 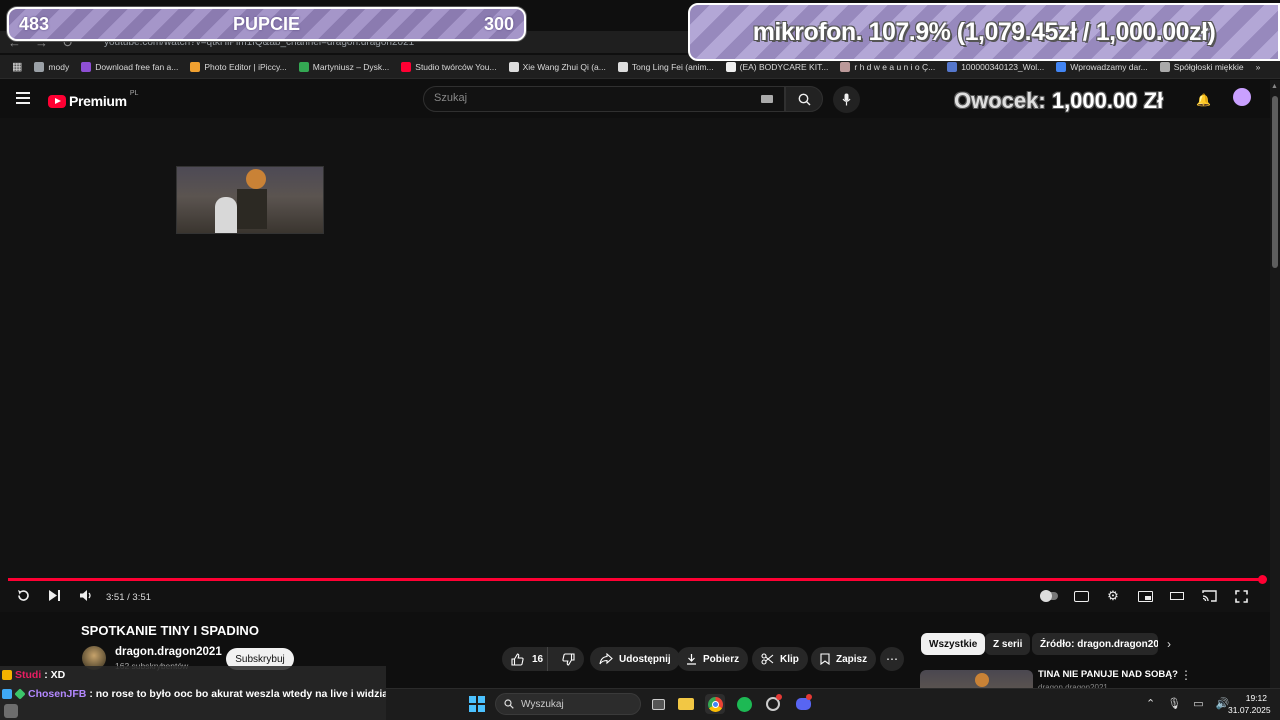 What do you see at coordinates (1177, 596) in the screenshot?
I see `theater-mode-icon` at bounding box center [1177, 596].